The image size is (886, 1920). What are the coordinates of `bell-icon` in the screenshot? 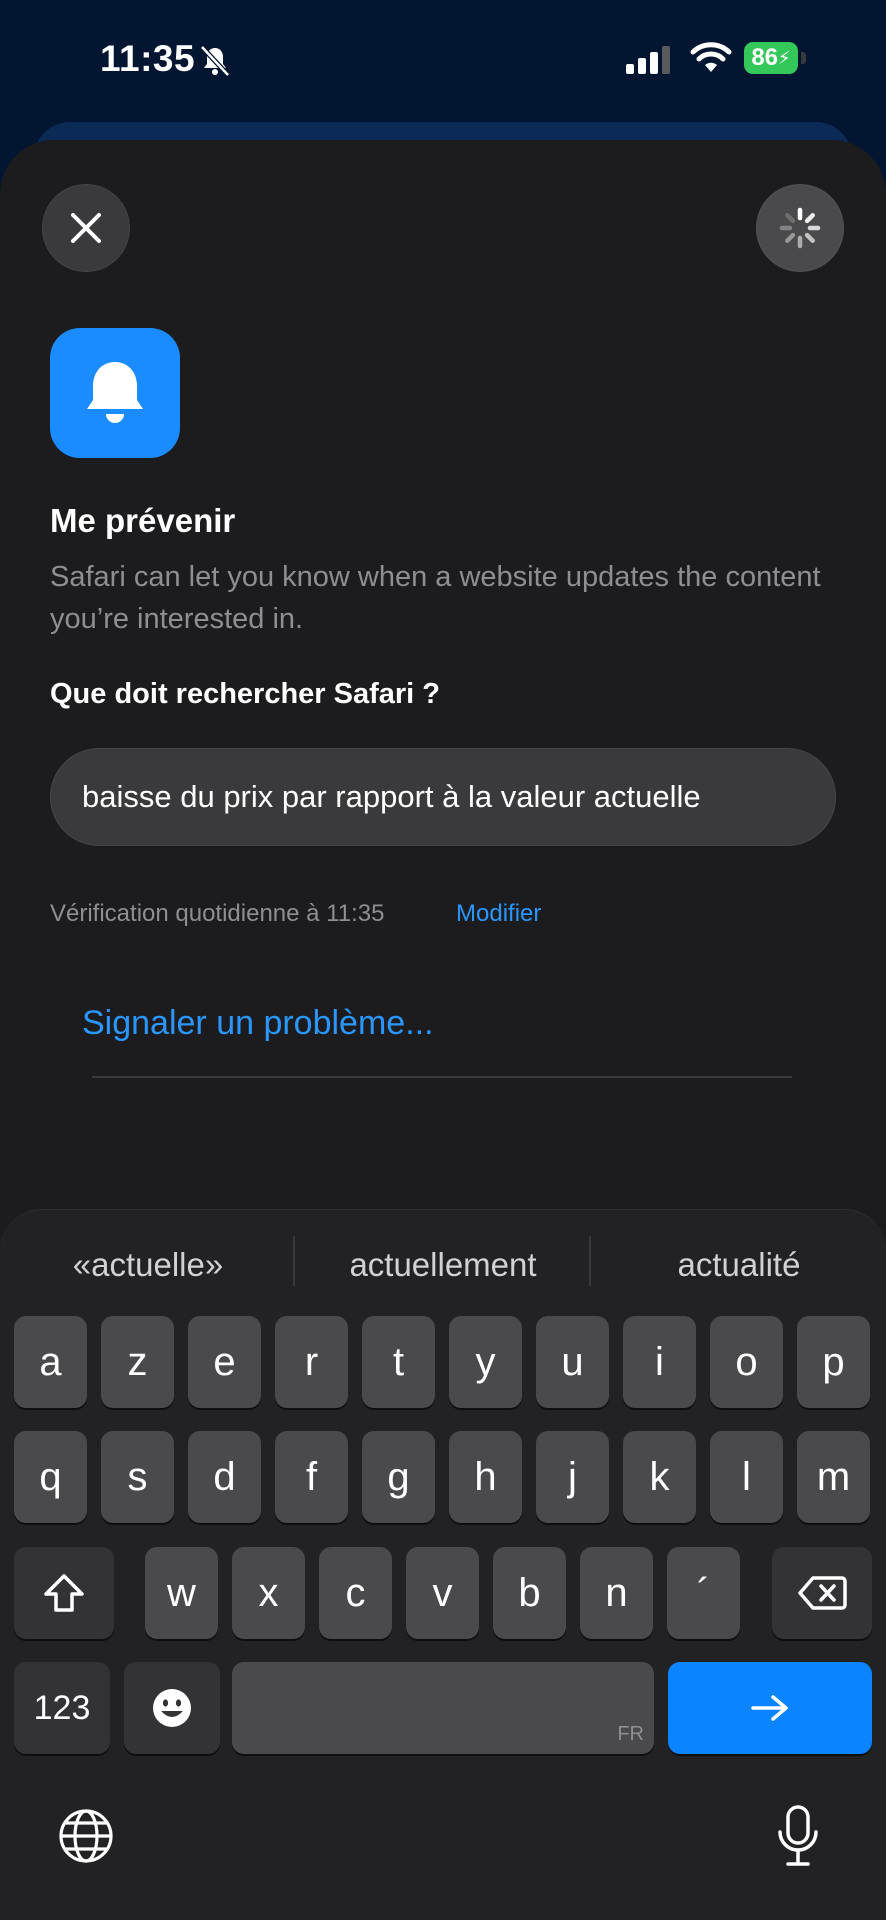 It's located at (115, 392).